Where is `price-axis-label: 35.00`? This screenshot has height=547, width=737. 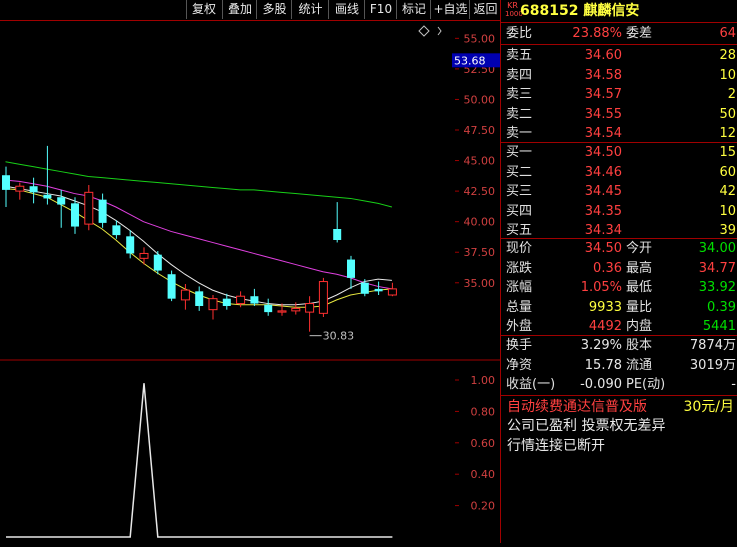
price-axis-label: 35.00 is located at coordinates (480, 283).